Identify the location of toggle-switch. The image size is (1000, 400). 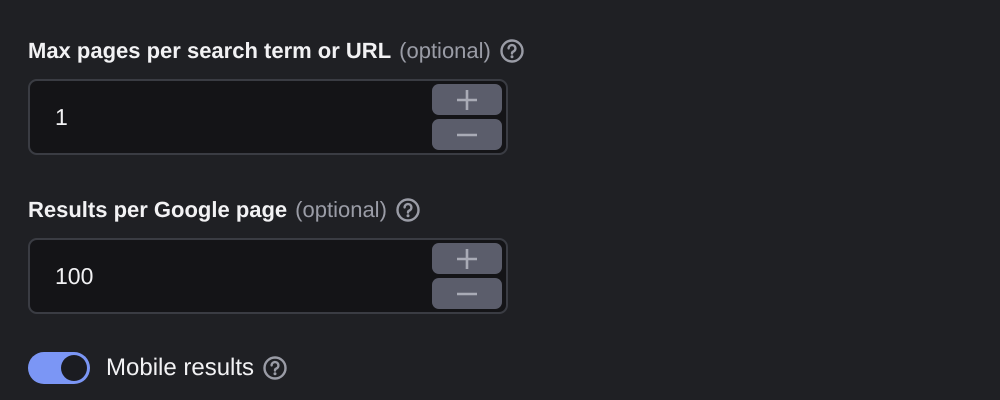
(59, 368).